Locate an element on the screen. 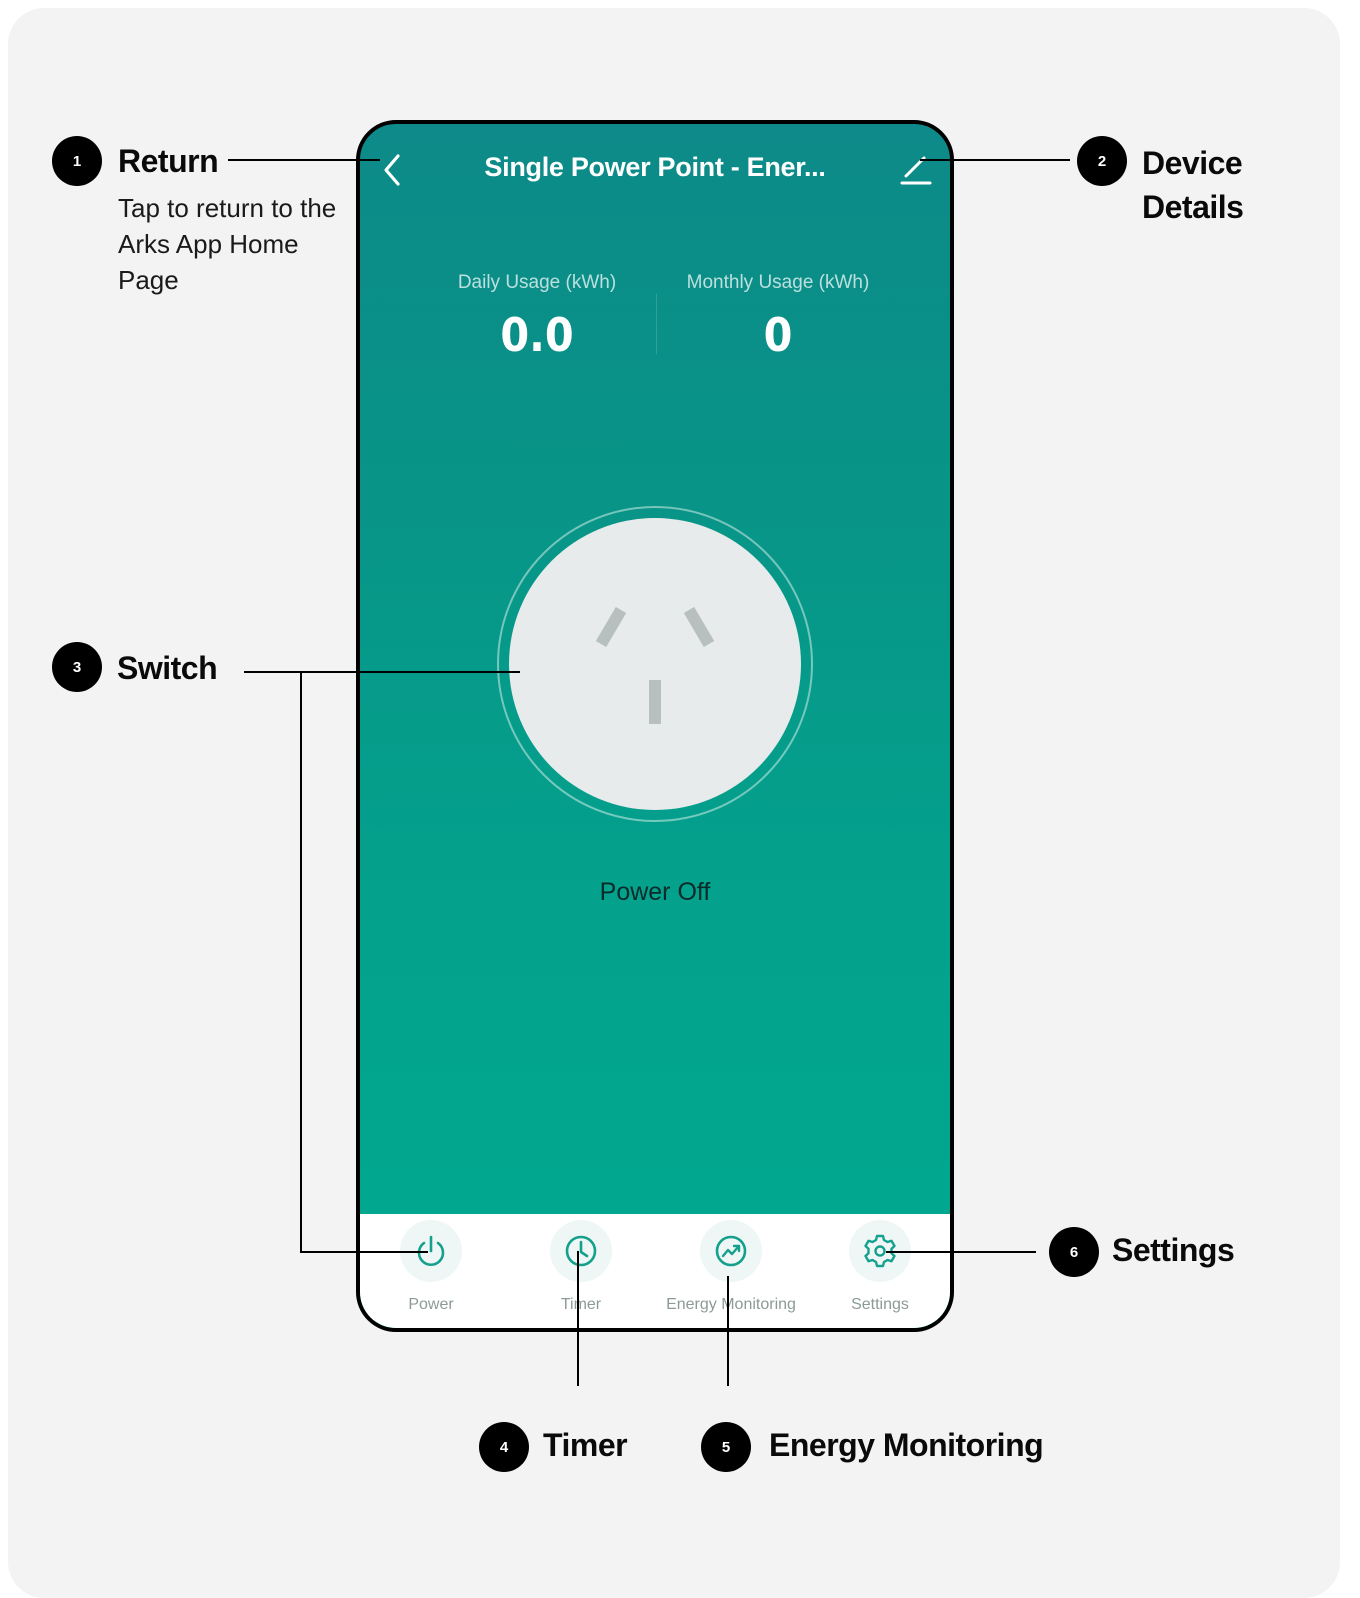 Image resolution: width=1360 pixels, height=1598 pixels. return-connector is located at coordinates (304, 160).